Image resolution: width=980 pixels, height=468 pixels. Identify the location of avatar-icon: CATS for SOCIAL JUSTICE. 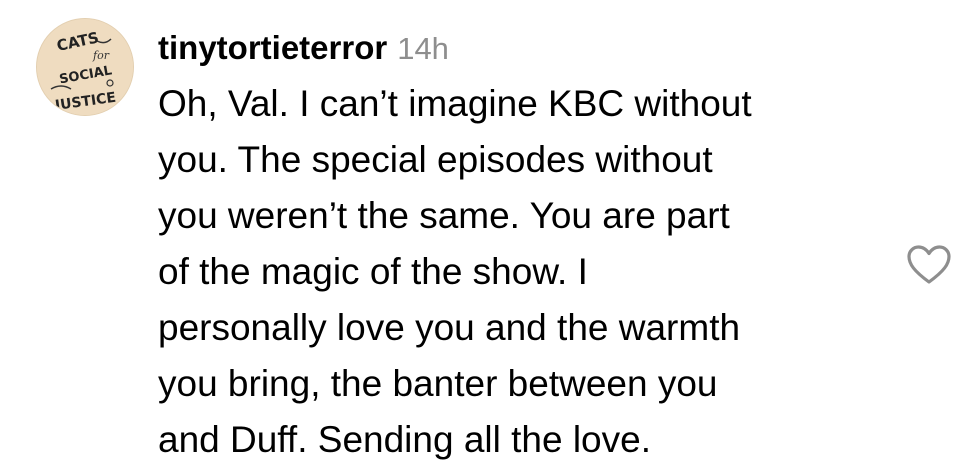
(85, 67).